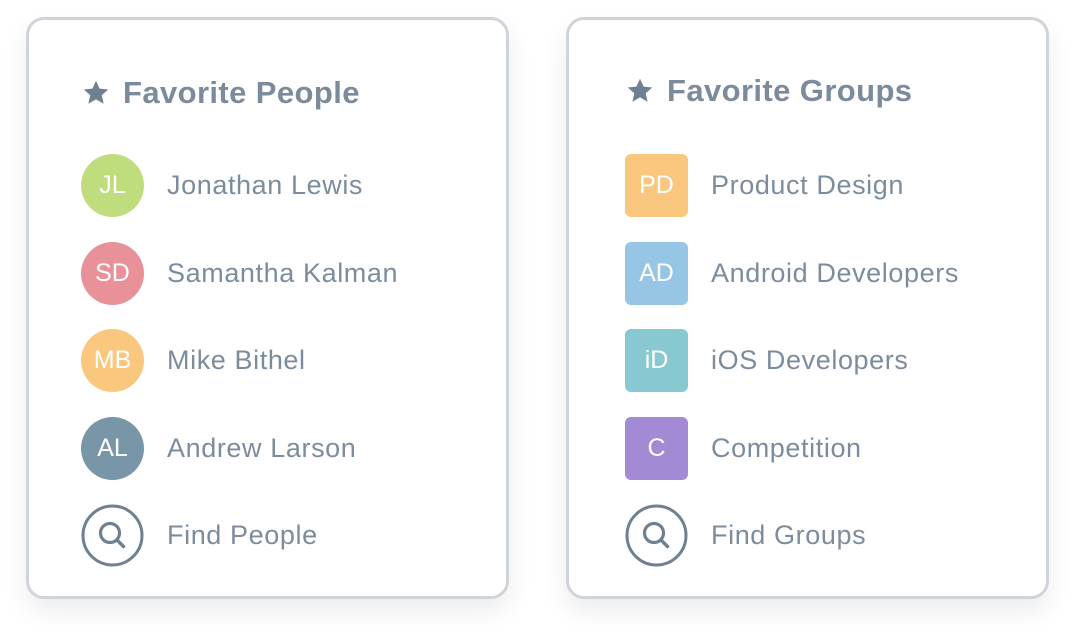 The height and width of the screenshot is (634, 1075). What do you see at coordinates (810, 360) in the screenshot?
I see `group-name: iOS Developers` at bounding box center [810, 360].